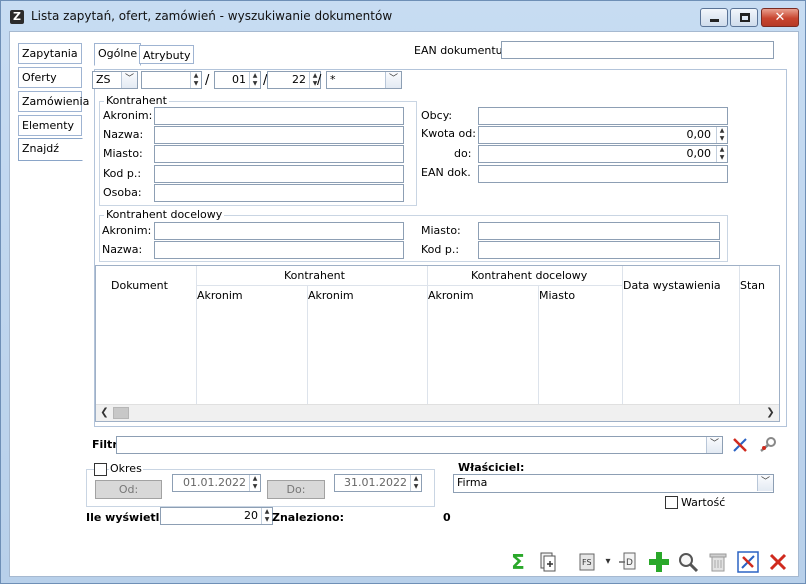 The height and width of the screenshot is (584, 806). Describe the element at coordinates (279, 250) in the screenshot. I see `docelowy-nazwa-input` at that location.